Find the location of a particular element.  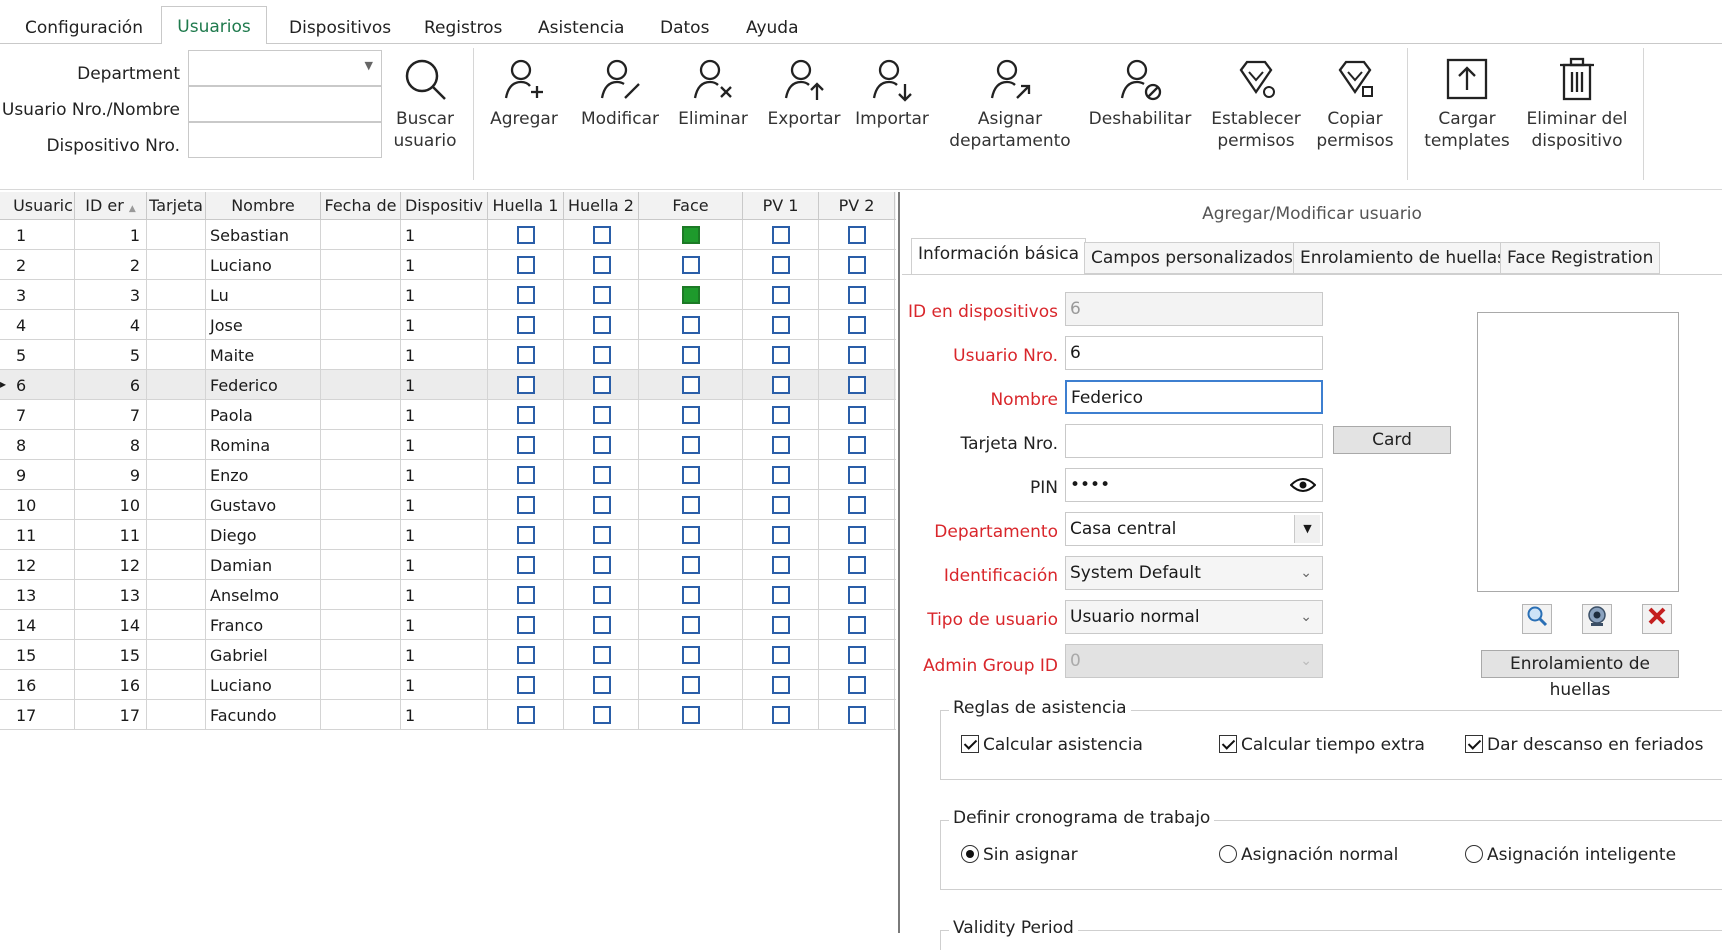

schedule-unassigned-radio: Sin asignar is located at coordinates (1019, 855).